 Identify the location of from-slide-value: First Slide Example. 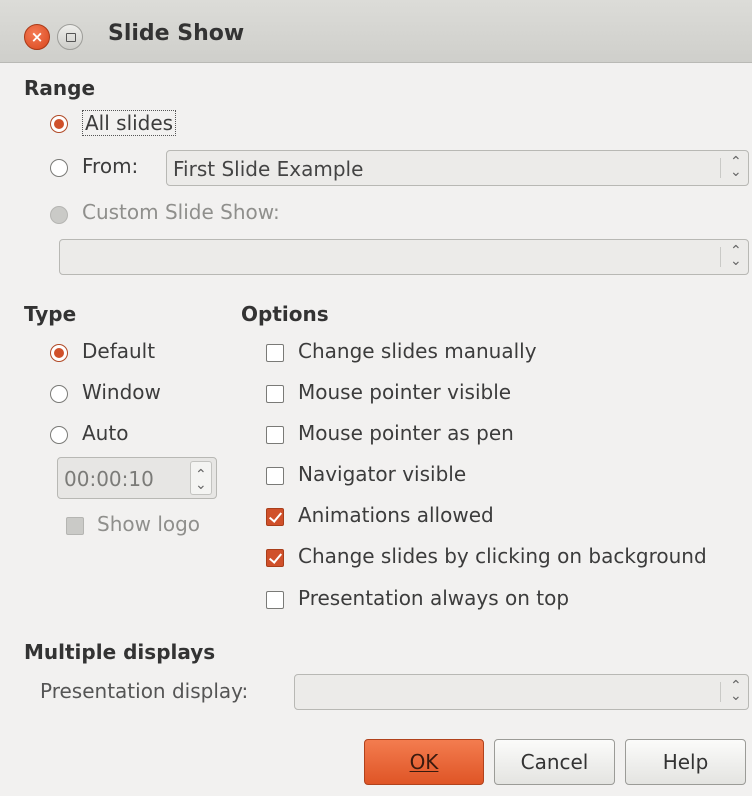
(268, 169).